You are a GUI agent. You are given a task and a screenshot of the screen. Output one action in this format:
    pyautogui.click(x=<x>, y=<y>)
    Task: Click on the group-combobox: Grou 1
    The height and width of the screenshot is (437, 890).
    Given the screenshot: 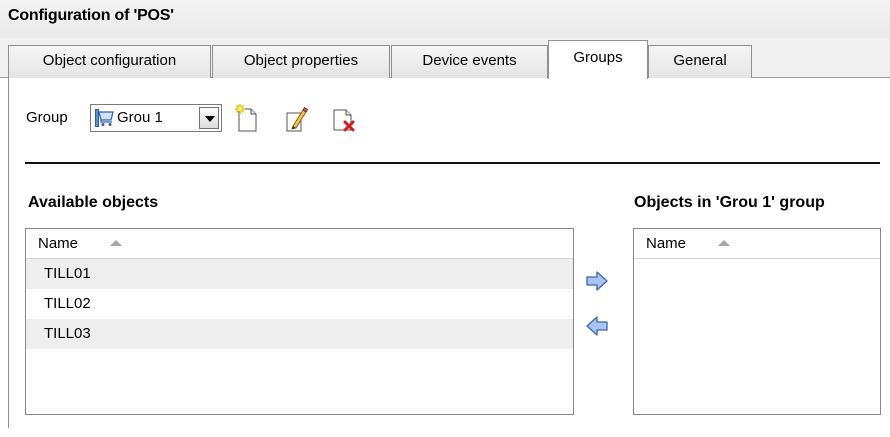 What is the action you would take?
    pyautogui.click(x=156, y=118)
    